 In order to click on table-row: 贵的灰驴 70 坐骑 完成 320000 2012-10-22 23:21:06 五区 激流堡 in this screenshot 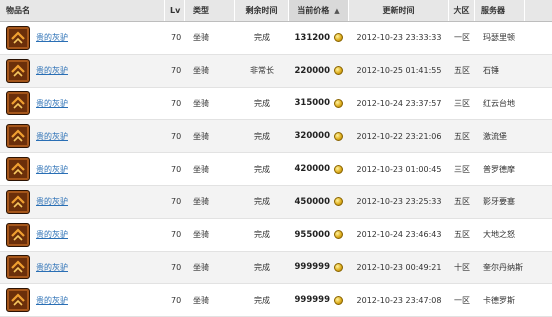, I will do `click(276, 137)`.